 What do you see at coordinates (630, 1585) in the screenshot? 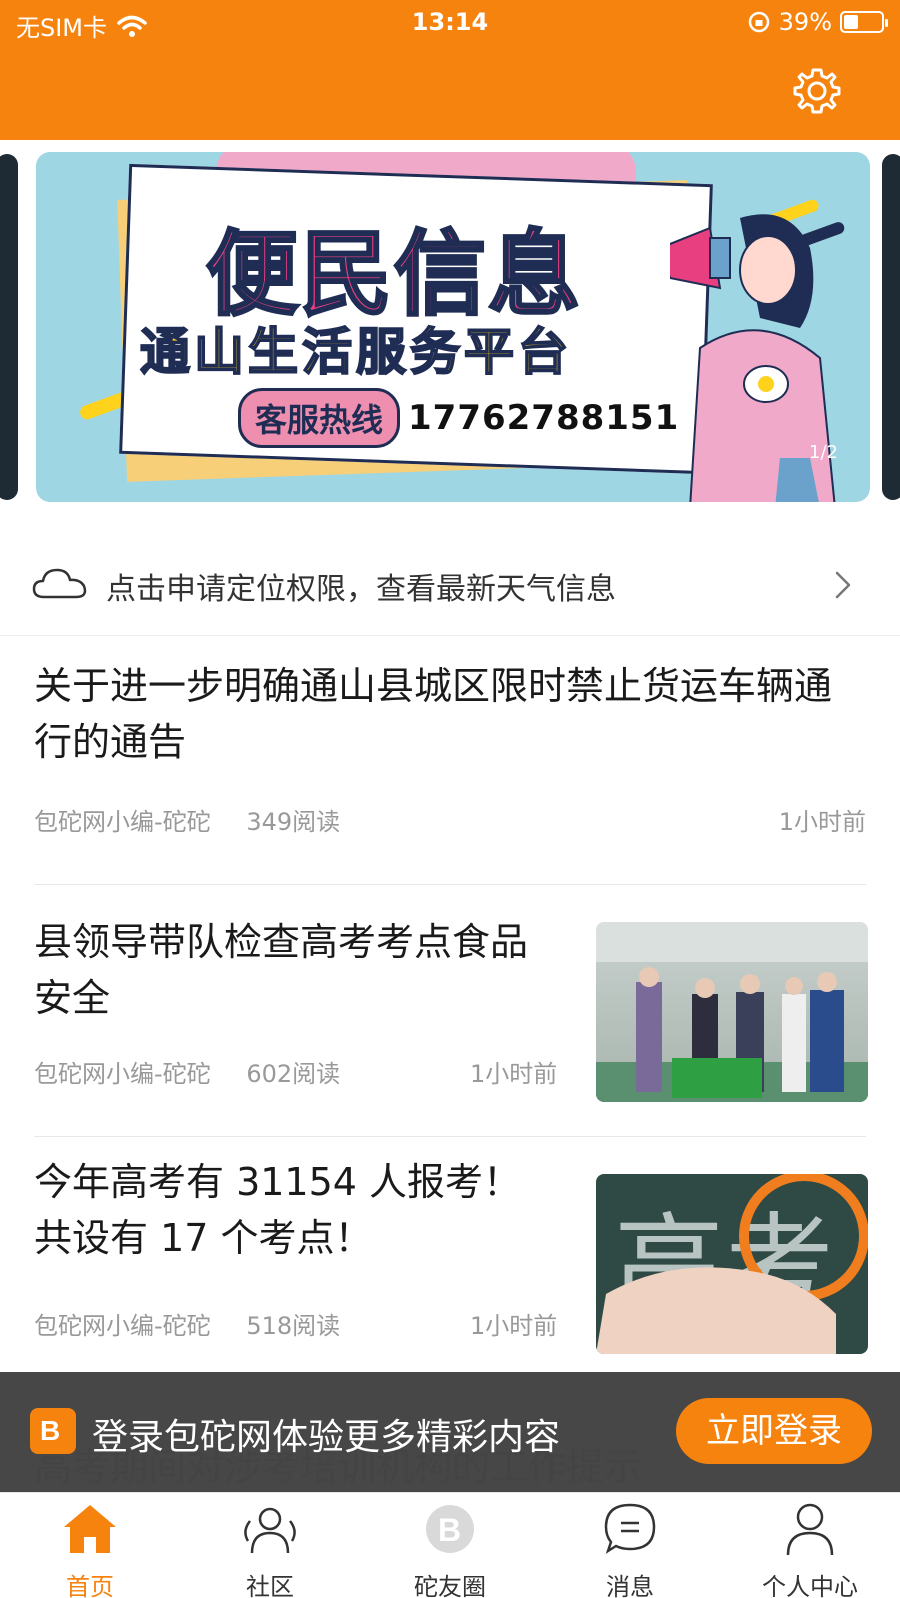
I see `tab-label: 消息` at bounding box center [630, 1585].